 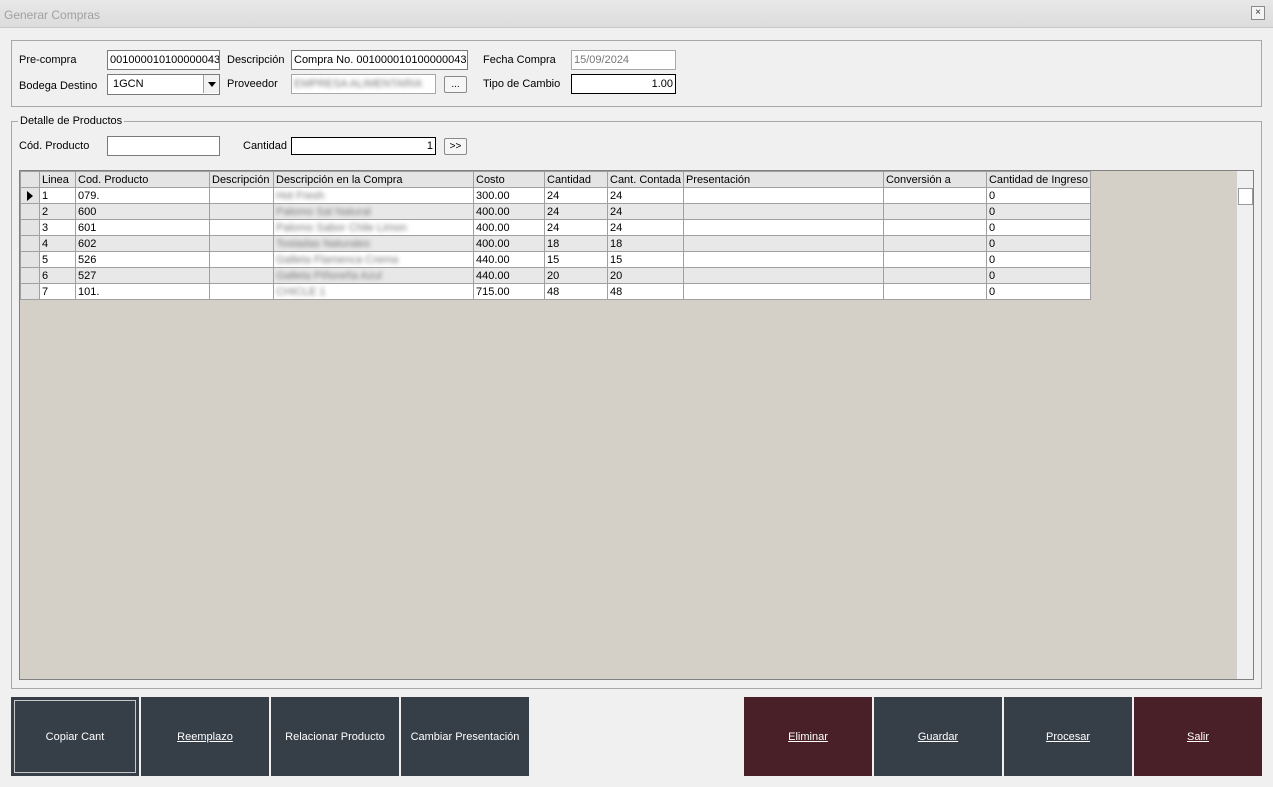 I want to click on cell-cod-producto: 600, so click(x=142, y=211).